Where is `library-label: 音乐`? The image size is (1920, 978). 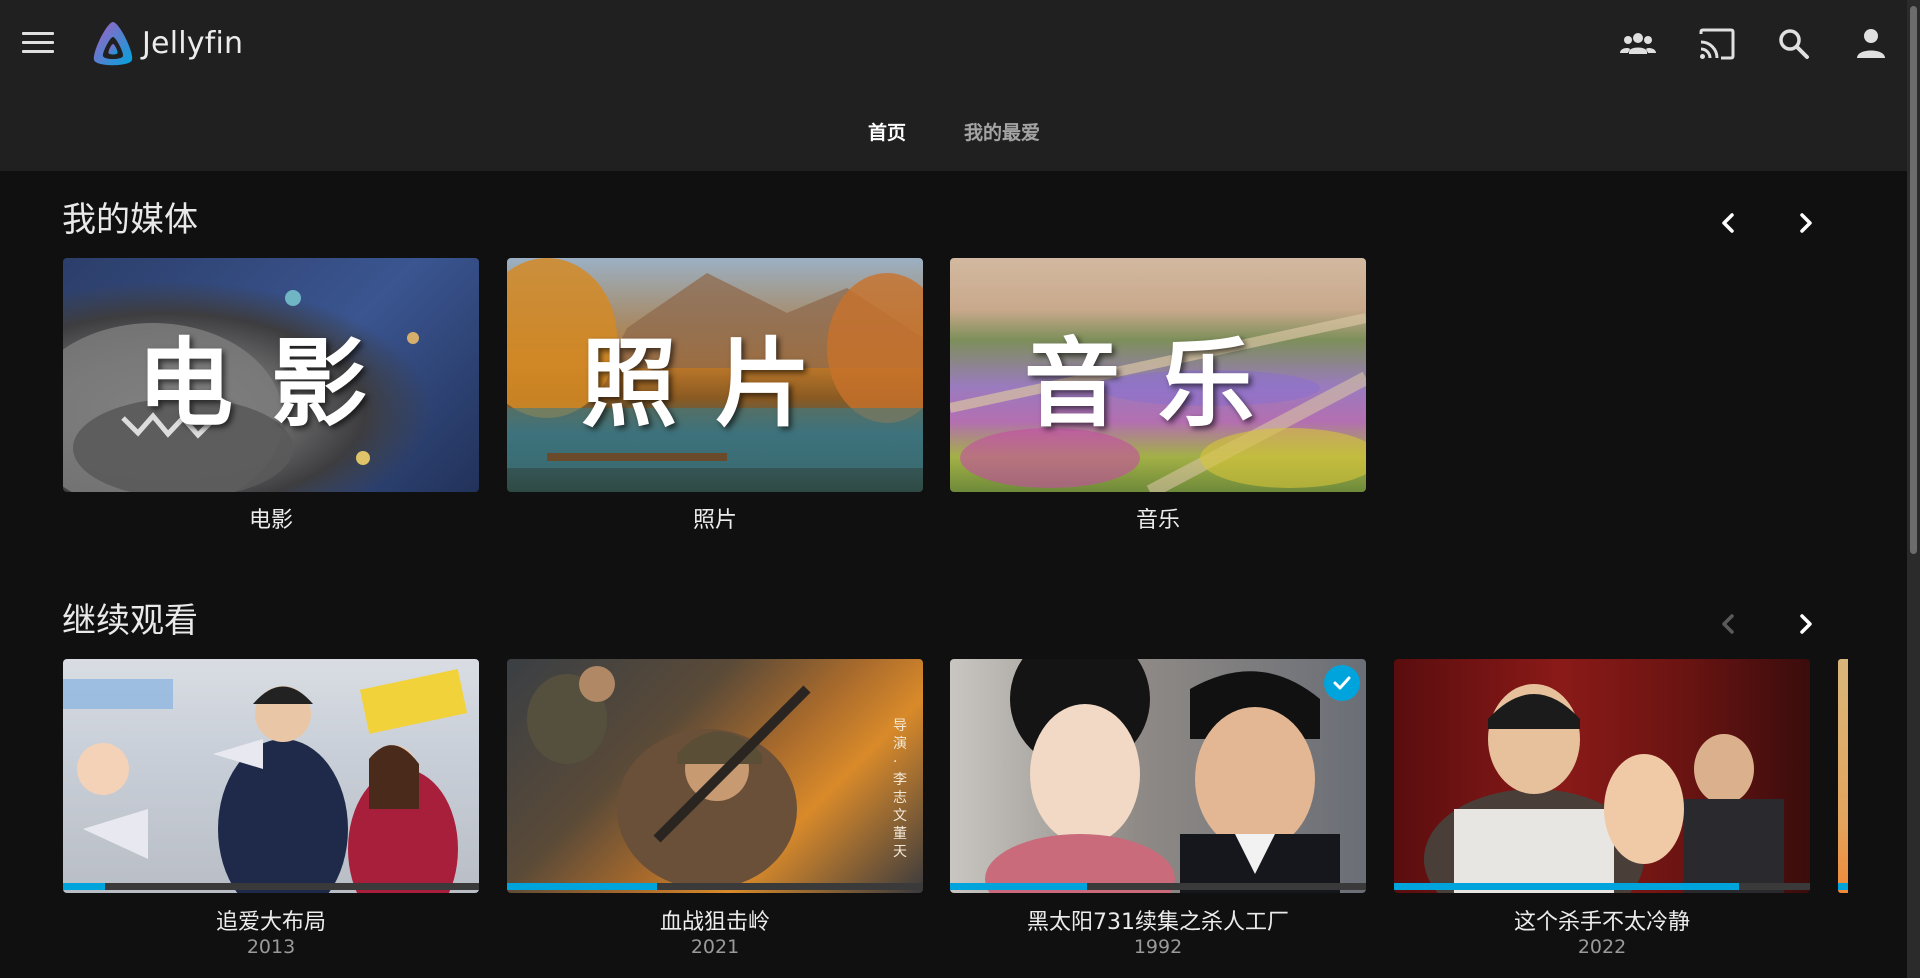 library-label: 音乐 is located at coordinates (1158, 518).